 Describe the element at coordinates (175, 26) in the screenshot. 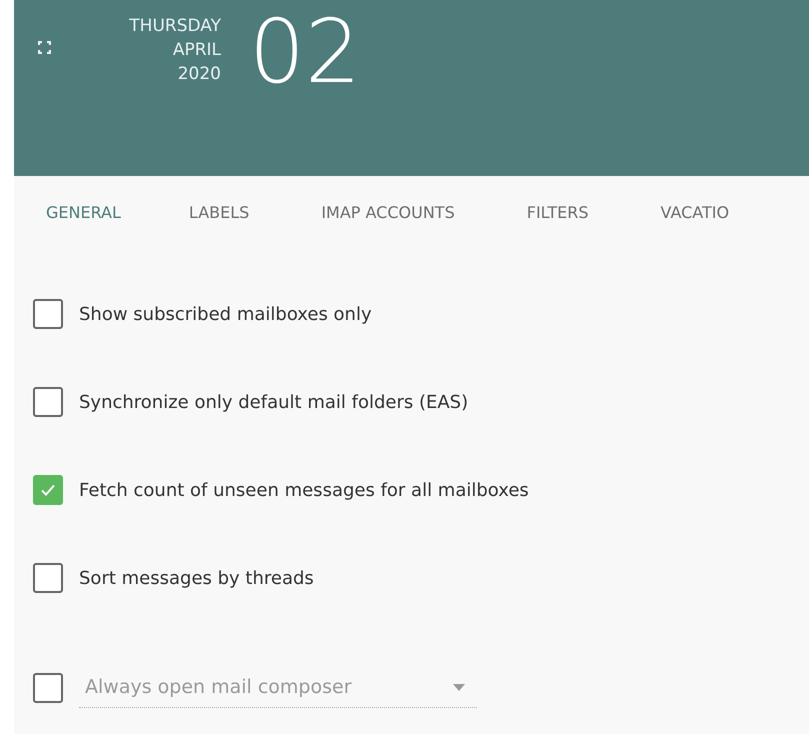

I see `weekday-text: THURSDAY` at that location.